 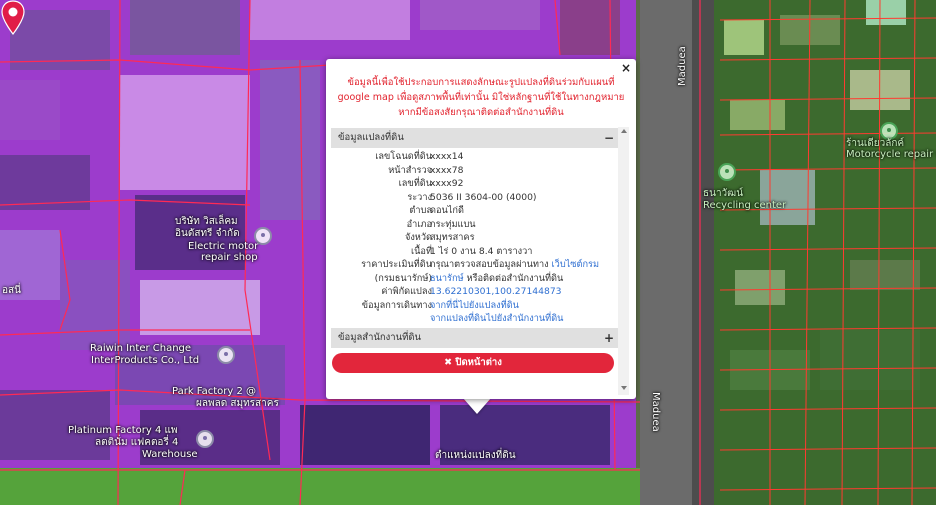 I want to click on parcel-location-pin-icon, so click(x=13, y=18).